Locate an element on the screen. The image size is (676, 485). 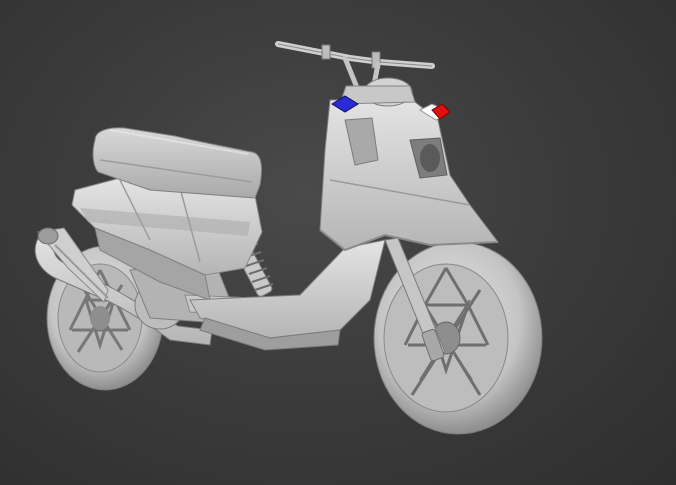
front-body-panel is located at coordinates (409, 174).